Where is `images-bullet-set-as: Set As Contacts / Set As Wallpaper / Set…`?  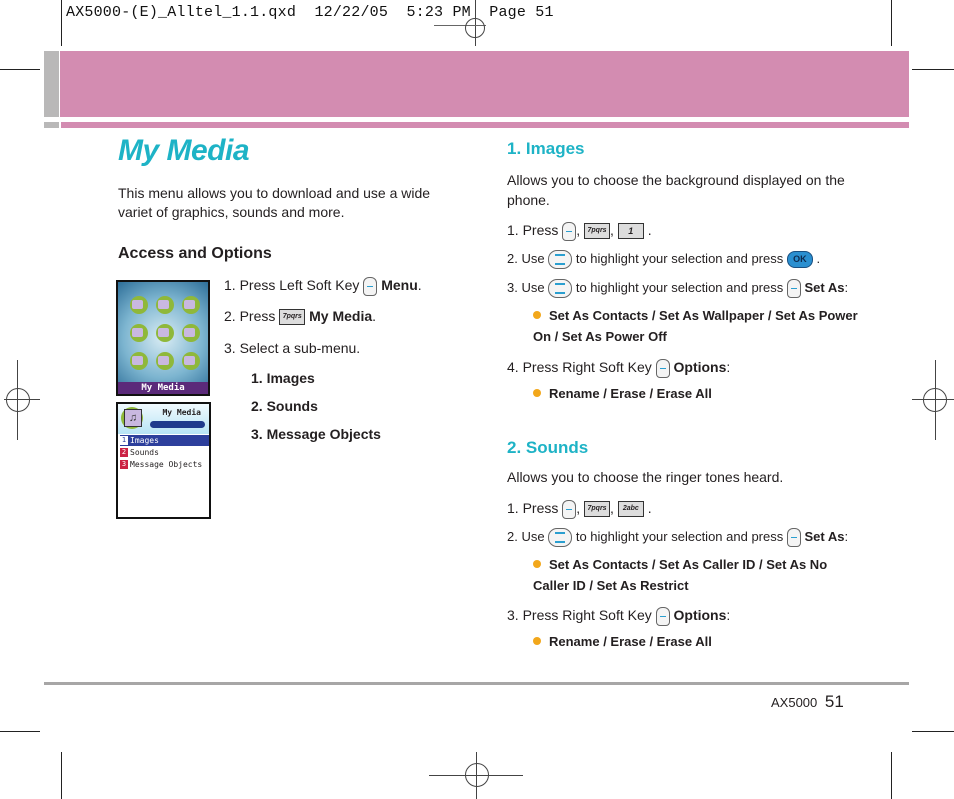
images-bullet-set-as: Set As Contacts / Set As Wallpaper / Set… is located at coordinates (698, 326).